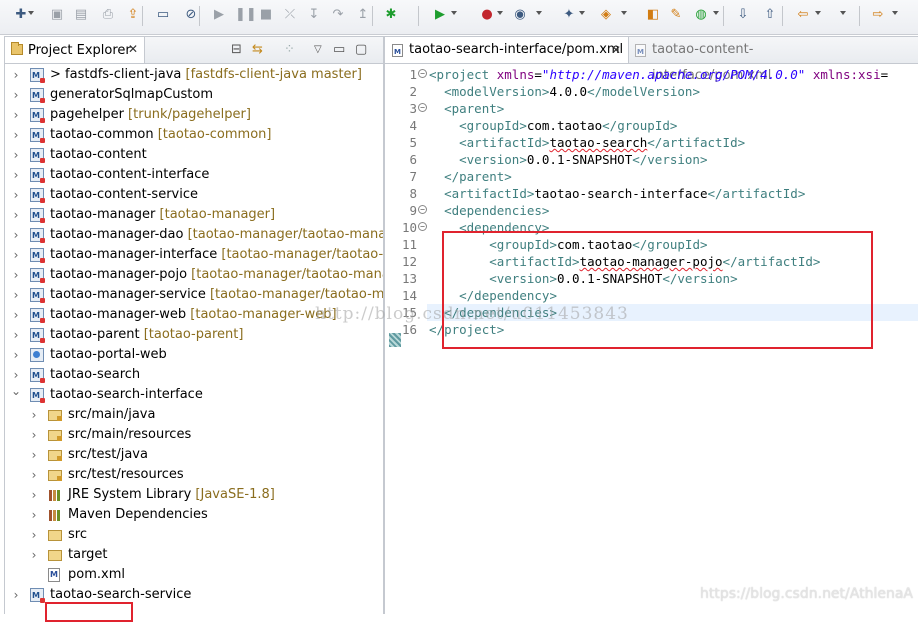  I want to click on filters-icon: ⁘, so click(289, 49).